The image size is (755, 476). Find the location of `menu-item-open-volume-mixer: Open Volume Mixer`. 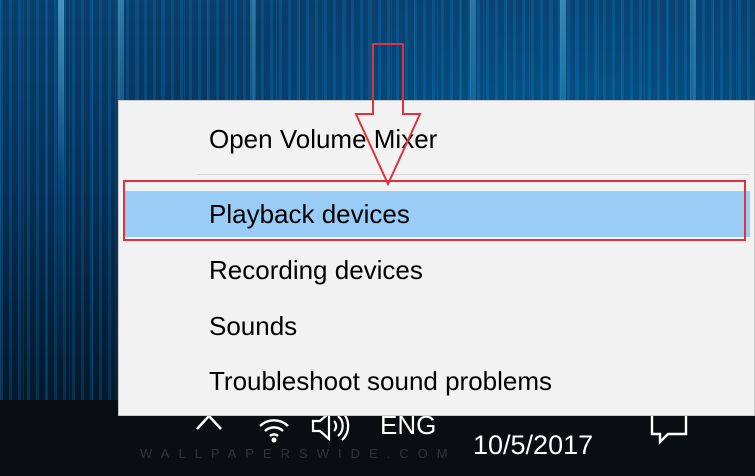

menu-item-open-volume-mixer: Open Volume Mixer is located at coordinates (436, 139).